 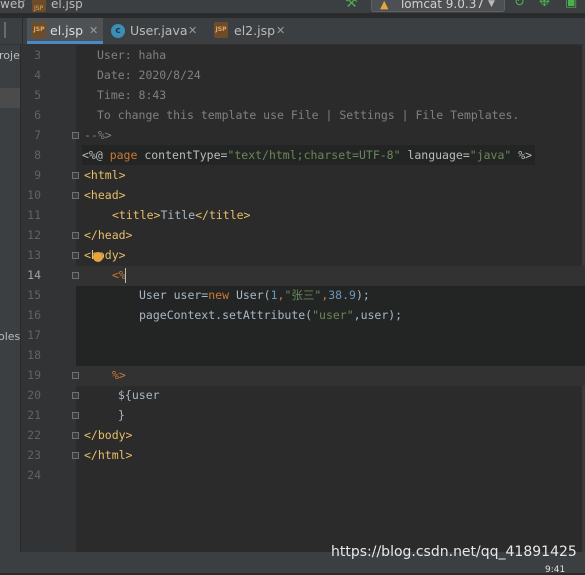 I want to click on code-line-23: </html>, so click(x=108, y=455).